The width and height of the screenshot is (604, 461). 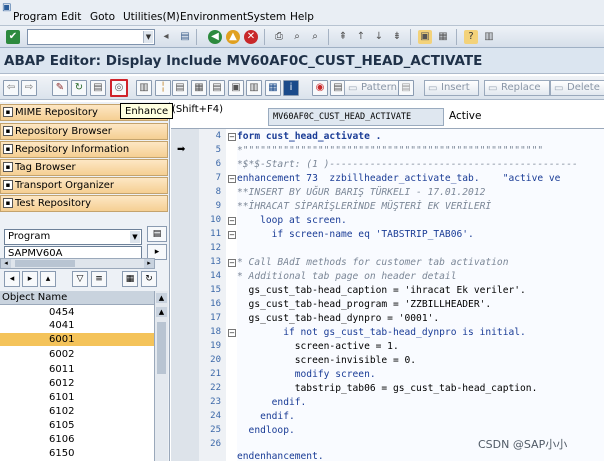 What do you see at coordinates (266, 17) in the screenshot?
I see `menu-system: System` at bounding box center [266, 17].